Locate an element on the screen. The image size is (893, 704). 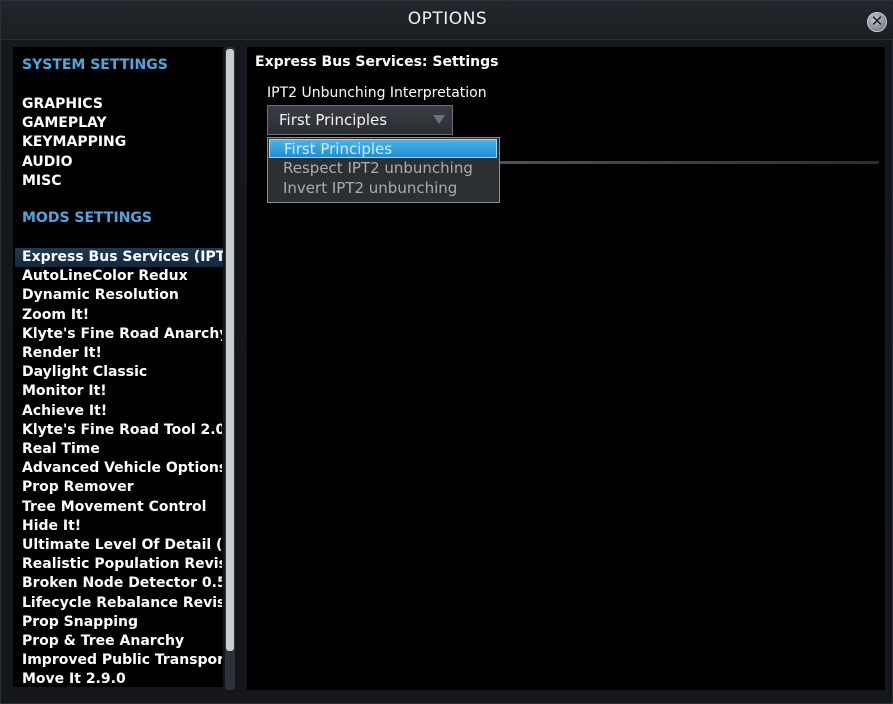
sidebar-item-mod: Improved Public Transport is located at coordinates (122, 660).